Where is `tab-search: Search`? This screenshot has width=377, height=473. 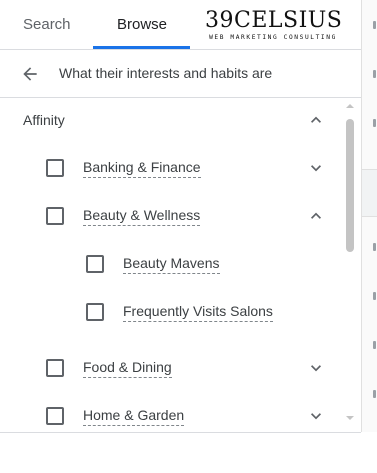 tab-search: Search is located at coordinates (47, 24).